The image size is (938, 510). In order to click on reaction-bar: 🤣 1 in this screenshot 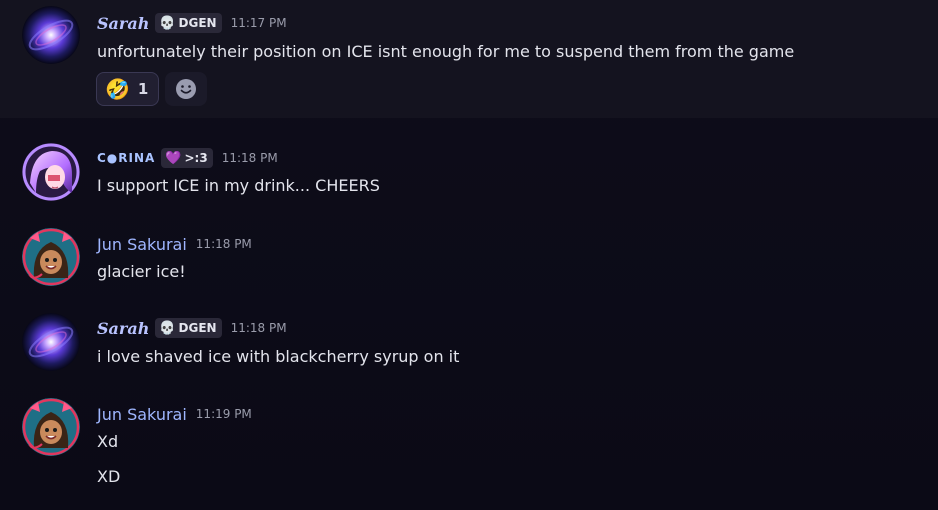, I will do `click(152, 89)`.